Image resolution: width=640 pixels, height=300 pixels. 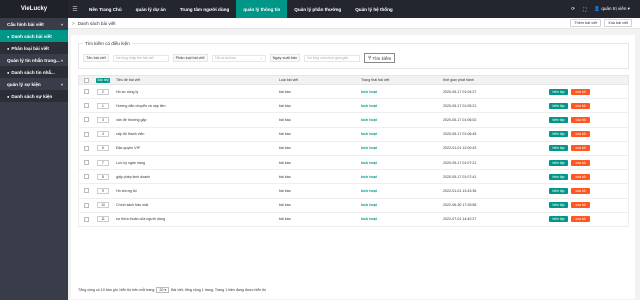 What do you see at coordinates (132, 205) in the screenshot?
I see `article-title: Chính sách bảo mật` at bounding box center [132, 205].